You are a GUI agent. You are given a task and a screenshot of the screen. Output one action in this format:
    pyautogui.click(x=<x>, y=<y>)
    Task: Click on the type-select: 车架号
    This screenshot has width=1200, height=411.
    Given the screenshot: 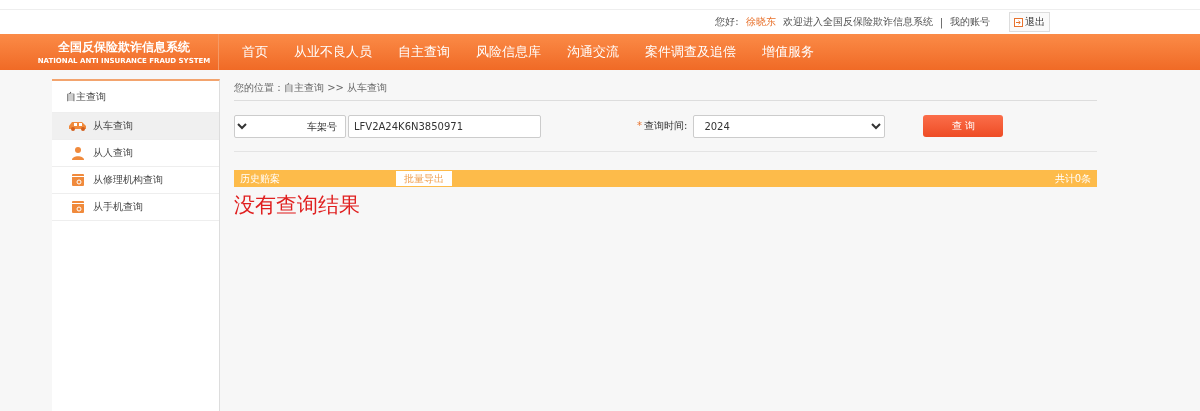 What is the action you would take?
    pyautogui.click(x=290, y=126)
    